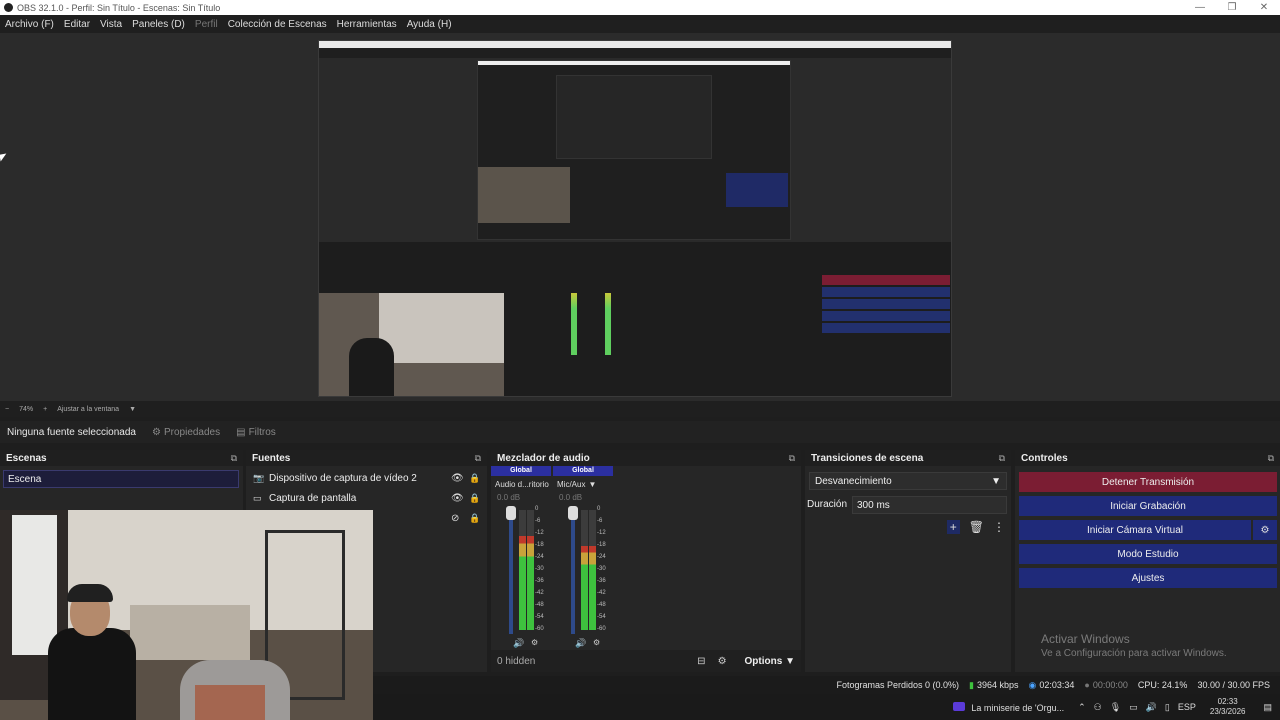 The image size is (1280, 720). I want to click on settings-button: Ajustes, so click(1148, 578).